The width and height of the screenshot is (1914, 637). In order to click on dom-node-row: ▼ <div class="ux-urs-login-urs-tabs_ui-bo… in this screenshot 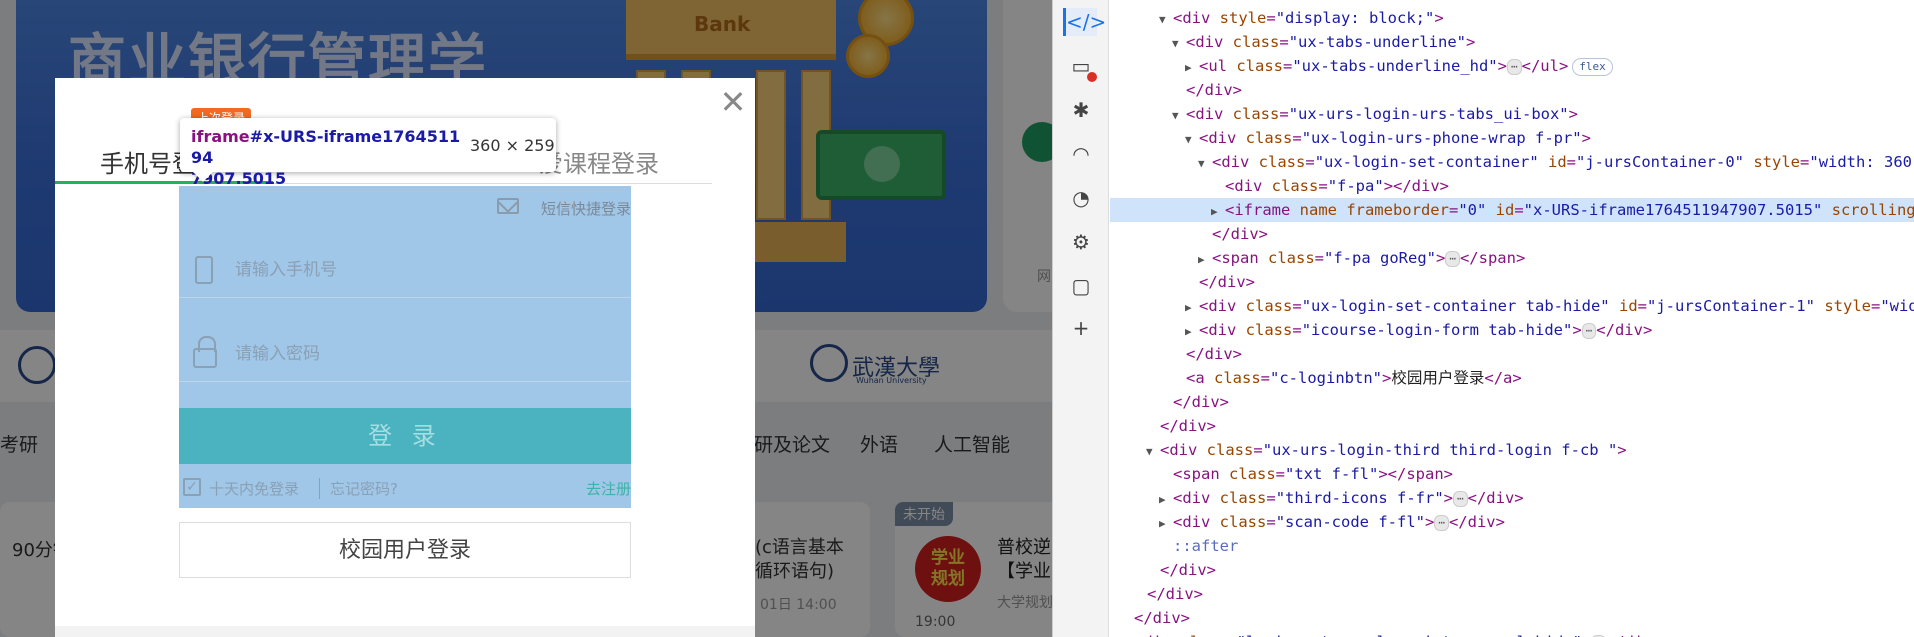, I will do `click(1512, 114)`.